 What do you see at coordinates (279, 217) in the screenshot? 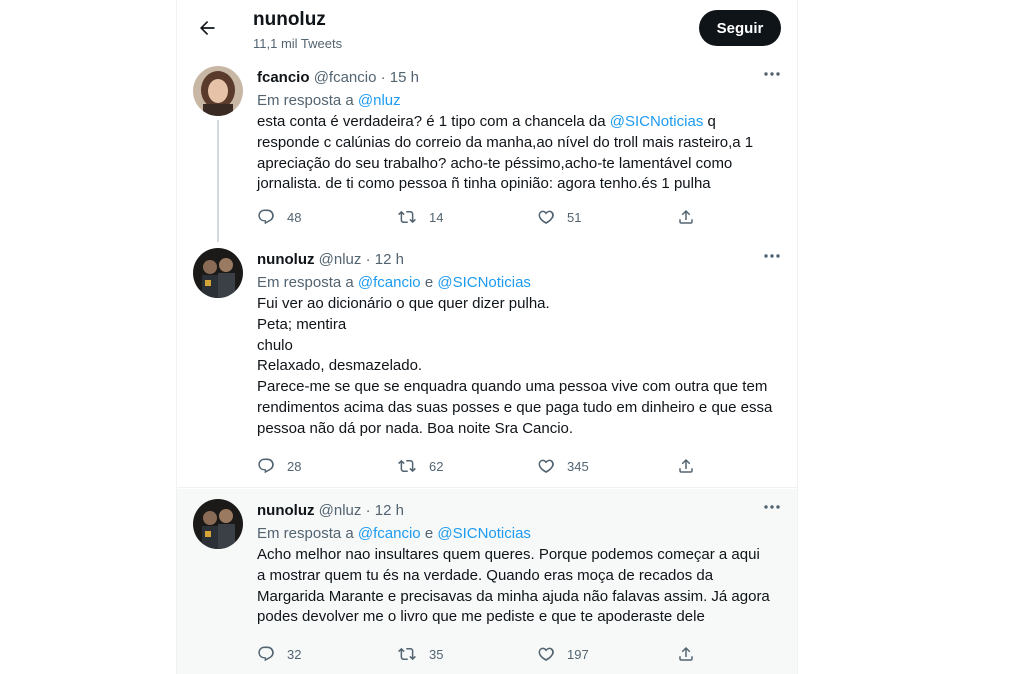
I see `reply-button: 48` at bounding box center [279, 217].